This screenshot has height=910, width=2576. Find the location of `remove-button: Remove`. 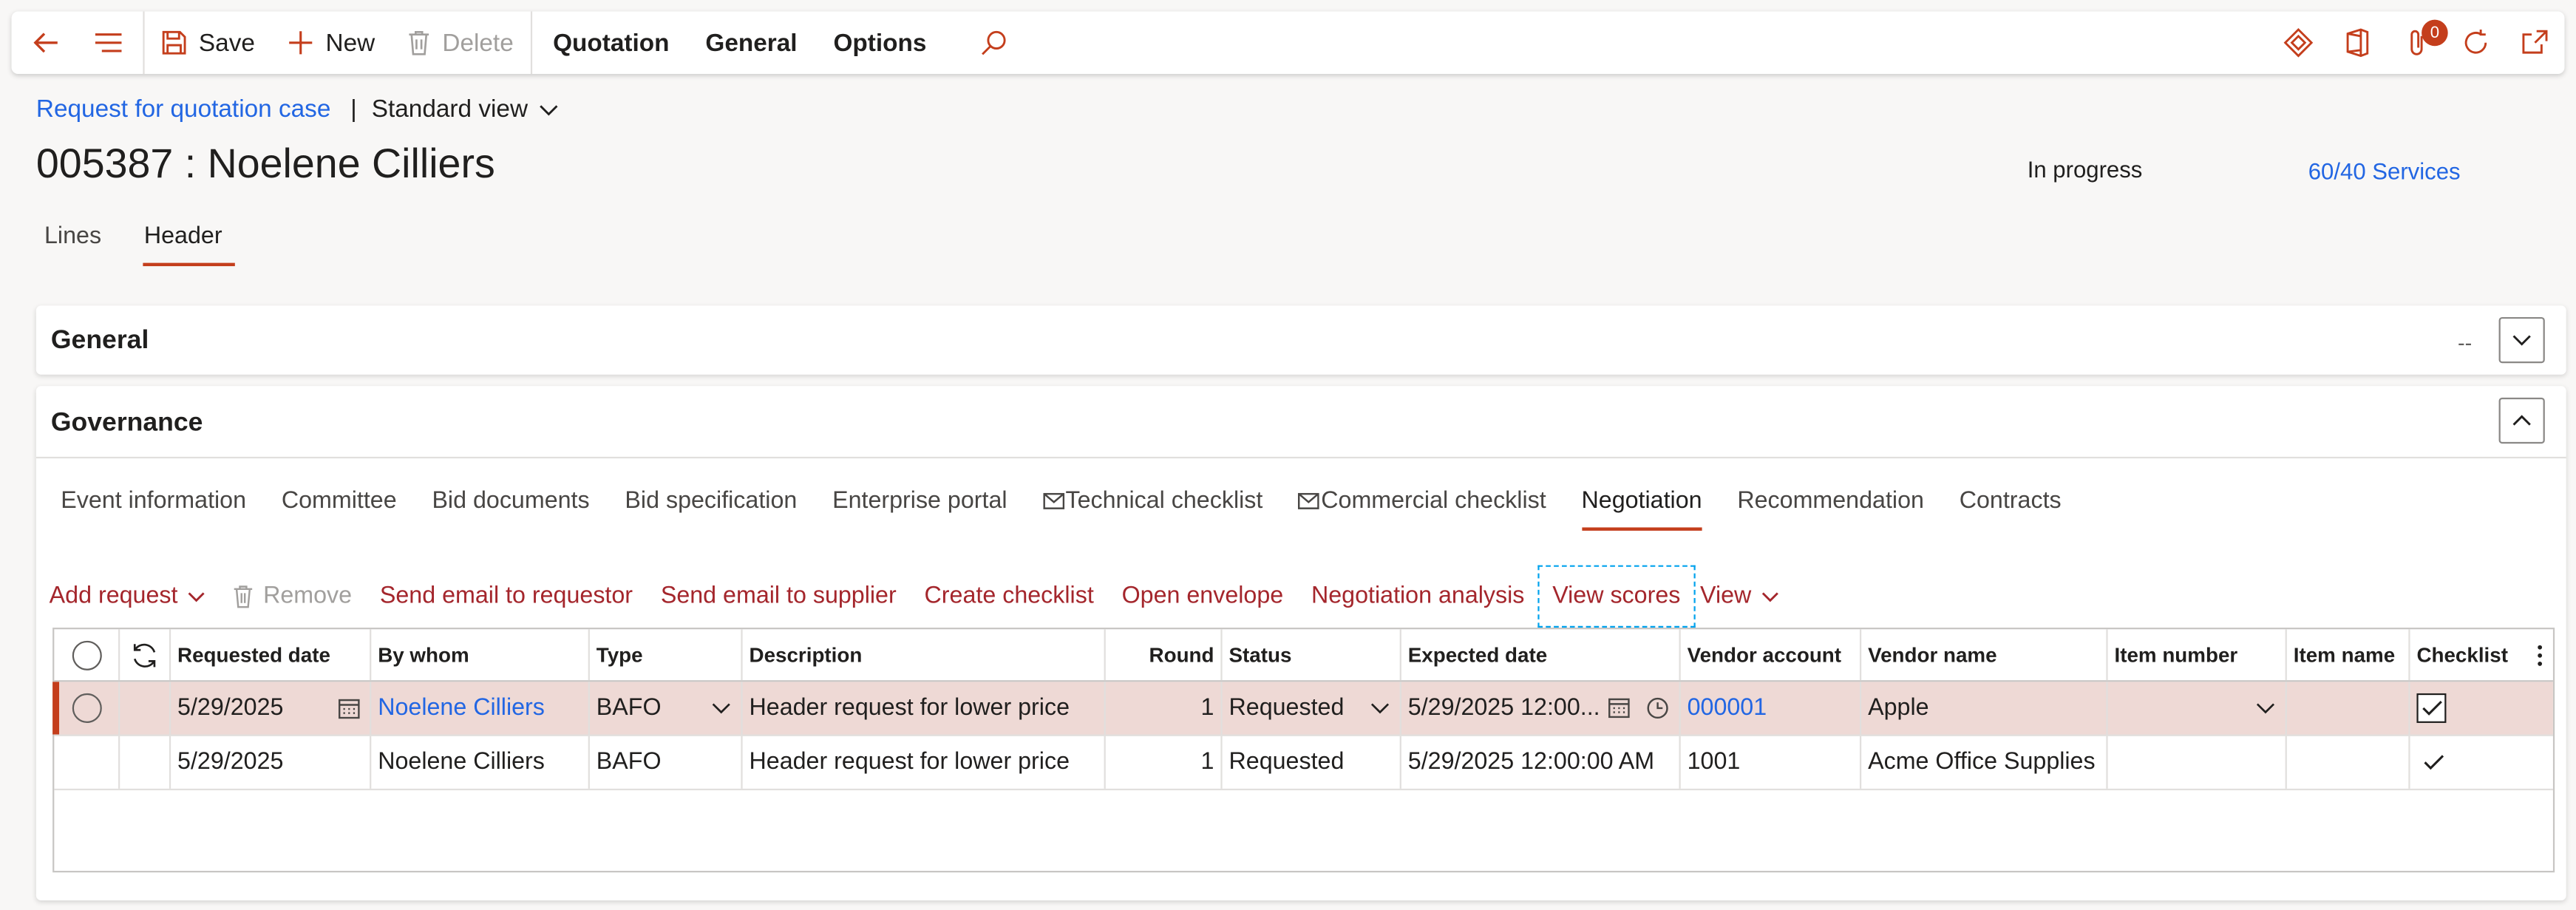

remove-button: Remove is located at coordinates (293, 596).